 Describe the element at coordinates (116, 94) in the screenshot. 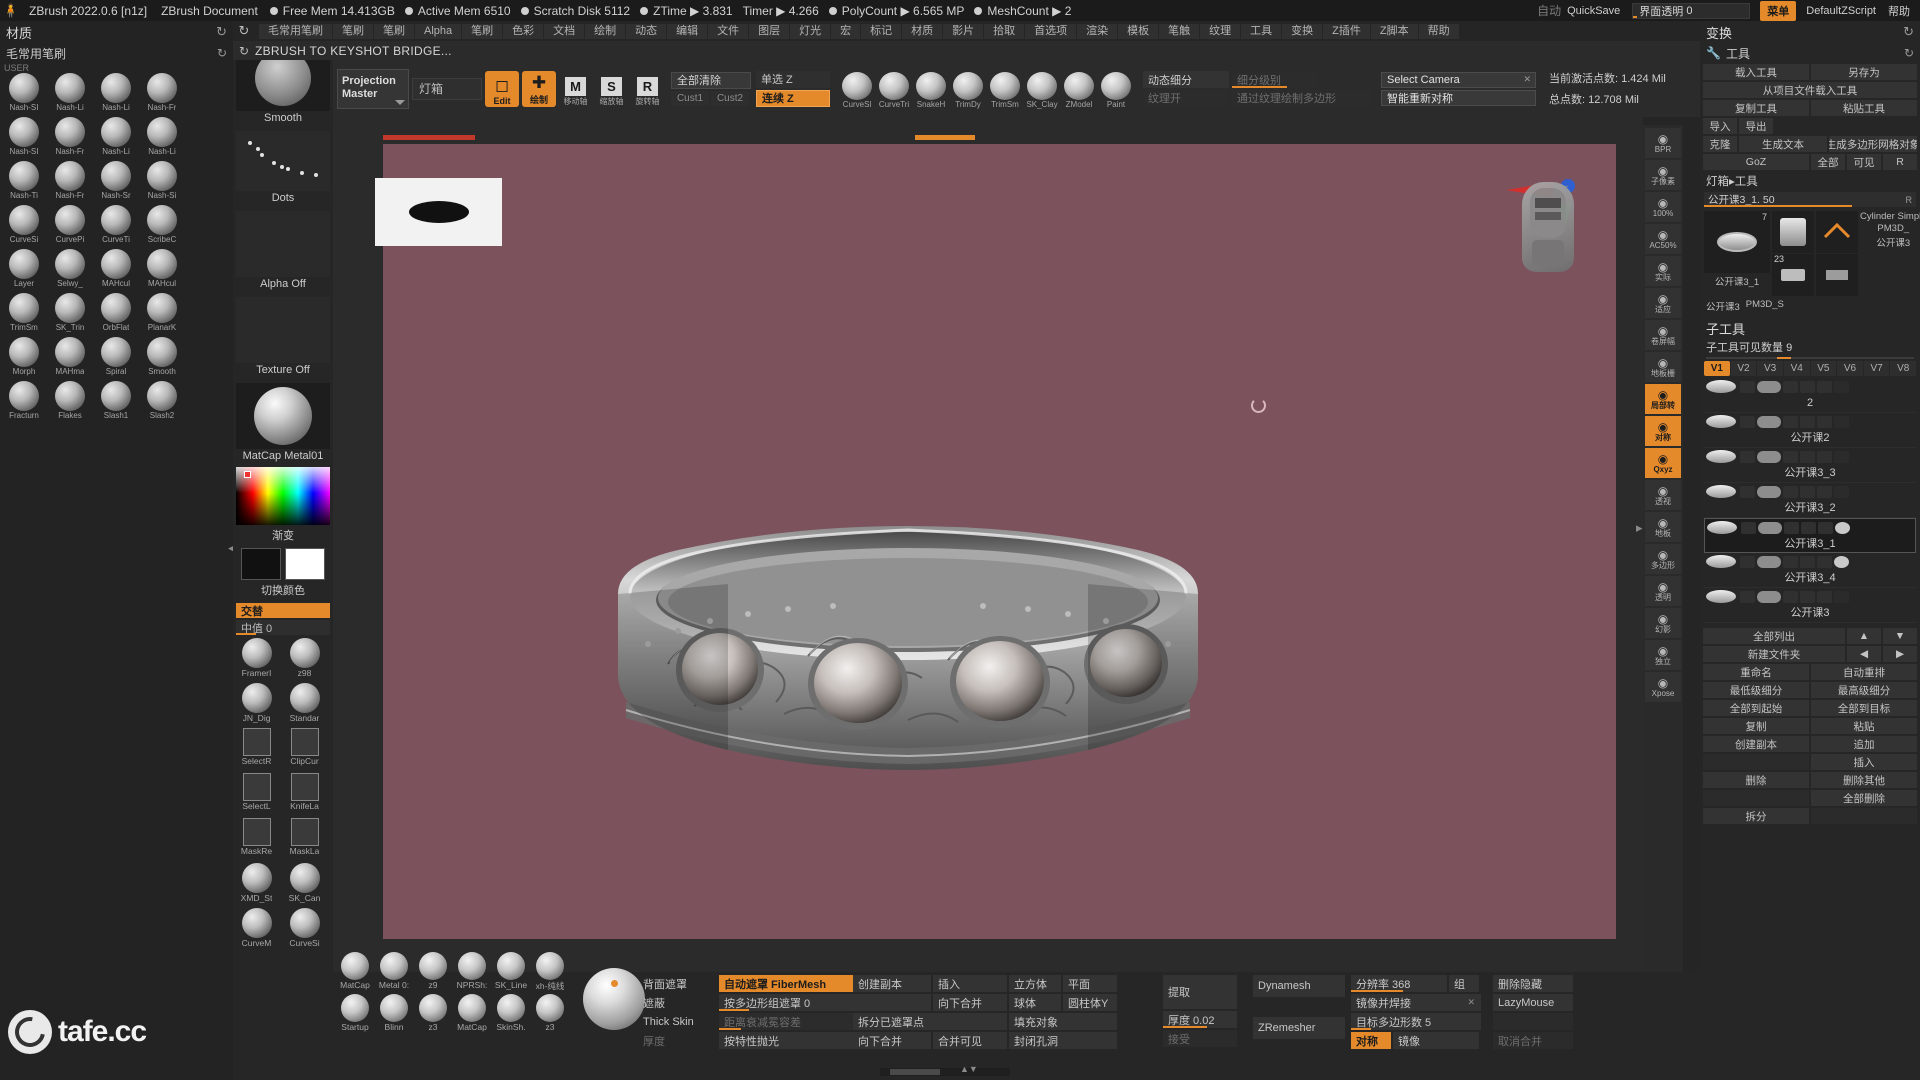

I see `brush-tile-2: Nash-Li` at that location.